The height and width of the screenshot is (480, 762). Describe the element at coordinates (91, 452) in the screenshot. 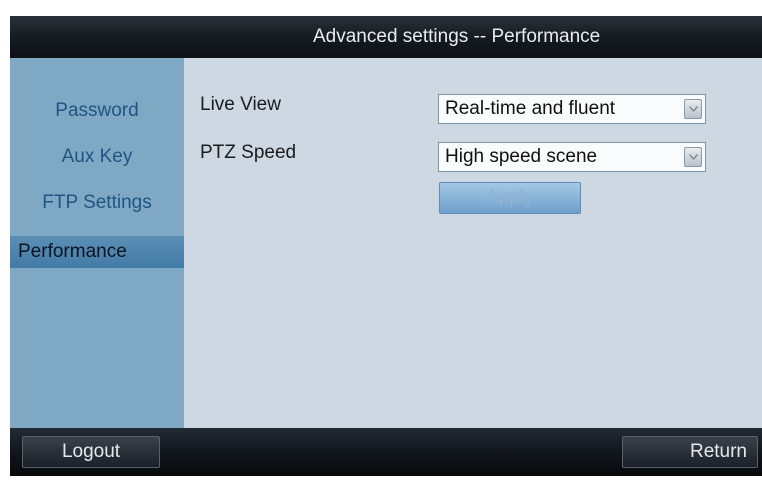

I see `logout-button: Logout` at that location.